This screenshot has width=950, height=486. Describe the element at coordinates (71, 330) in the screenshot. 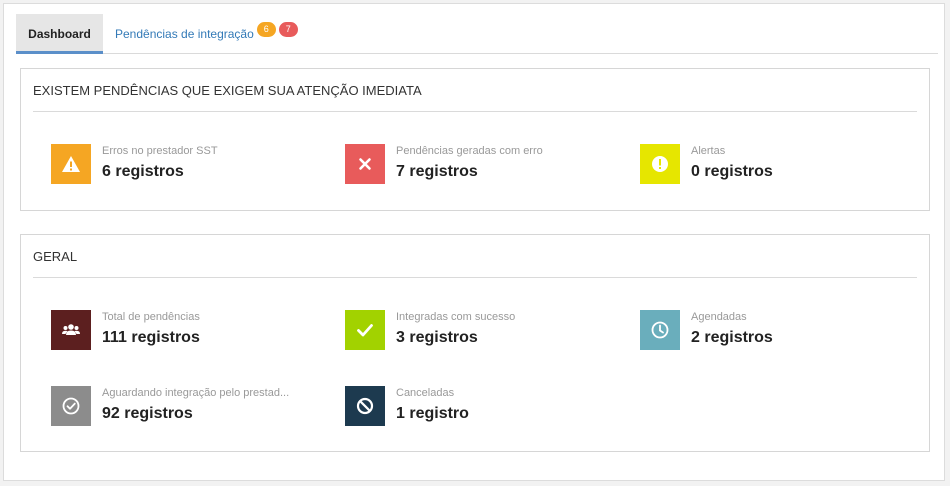

I see `users-icon` at that location.